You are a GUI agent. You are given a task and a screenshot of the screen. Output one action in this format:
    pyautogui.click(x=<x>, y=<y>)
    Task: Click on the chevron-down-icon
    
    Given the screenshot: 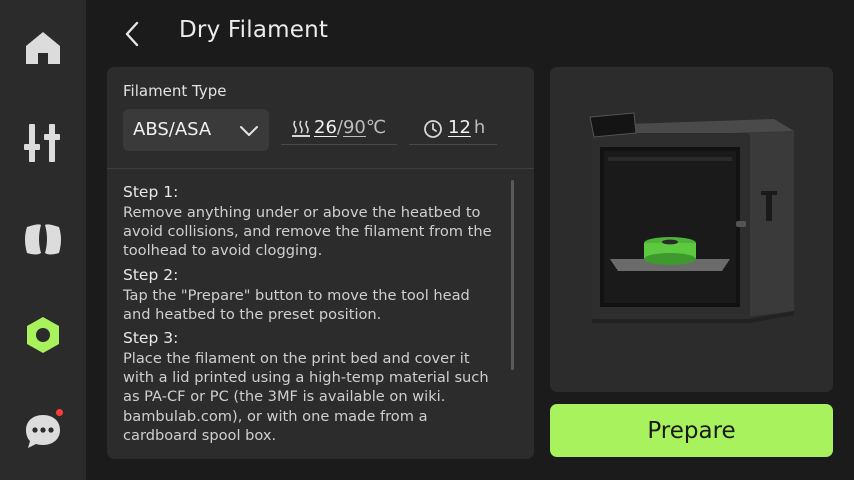 What is the action you would take?
    pyautogui.click(x=249, y=132)
    